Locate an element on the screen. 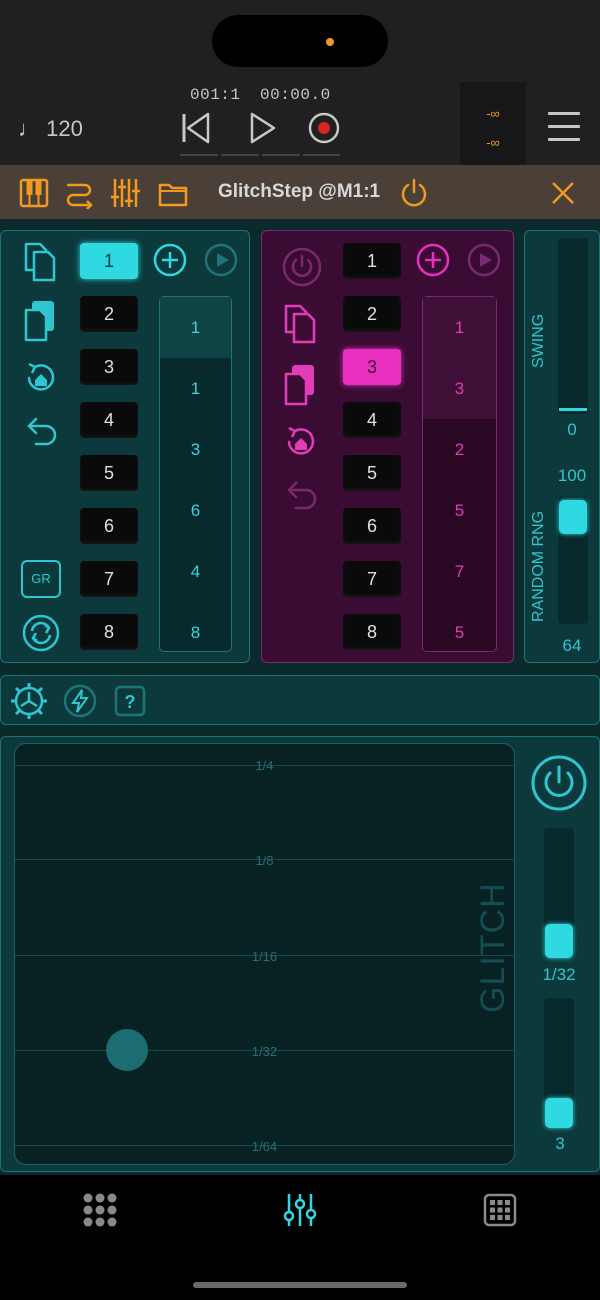 The height and width of the screenshot is (1300, 600). reset-home-icon is located at coordinates (41, 376).